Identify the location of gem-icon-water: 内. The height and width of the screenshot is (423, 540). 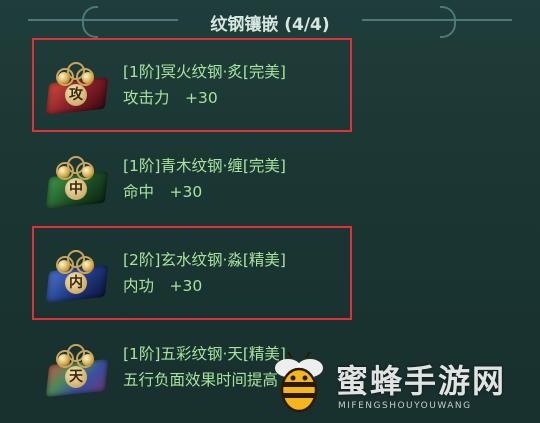
(76, 272).